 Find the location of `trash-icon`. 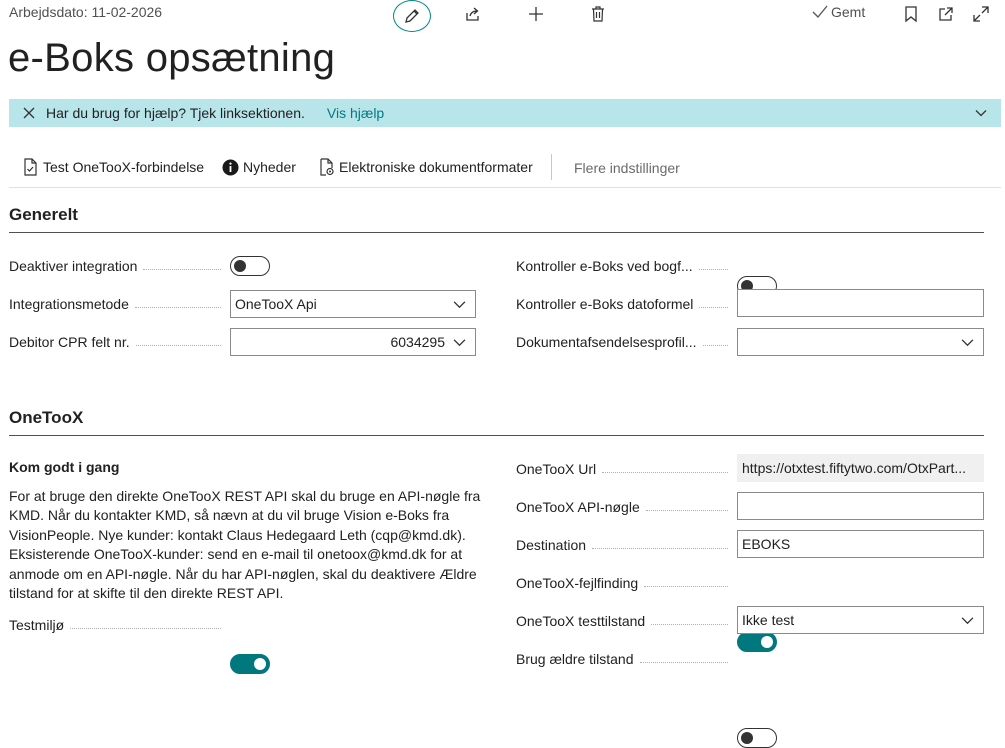

trash-icon is located at coordinates (598, 14).